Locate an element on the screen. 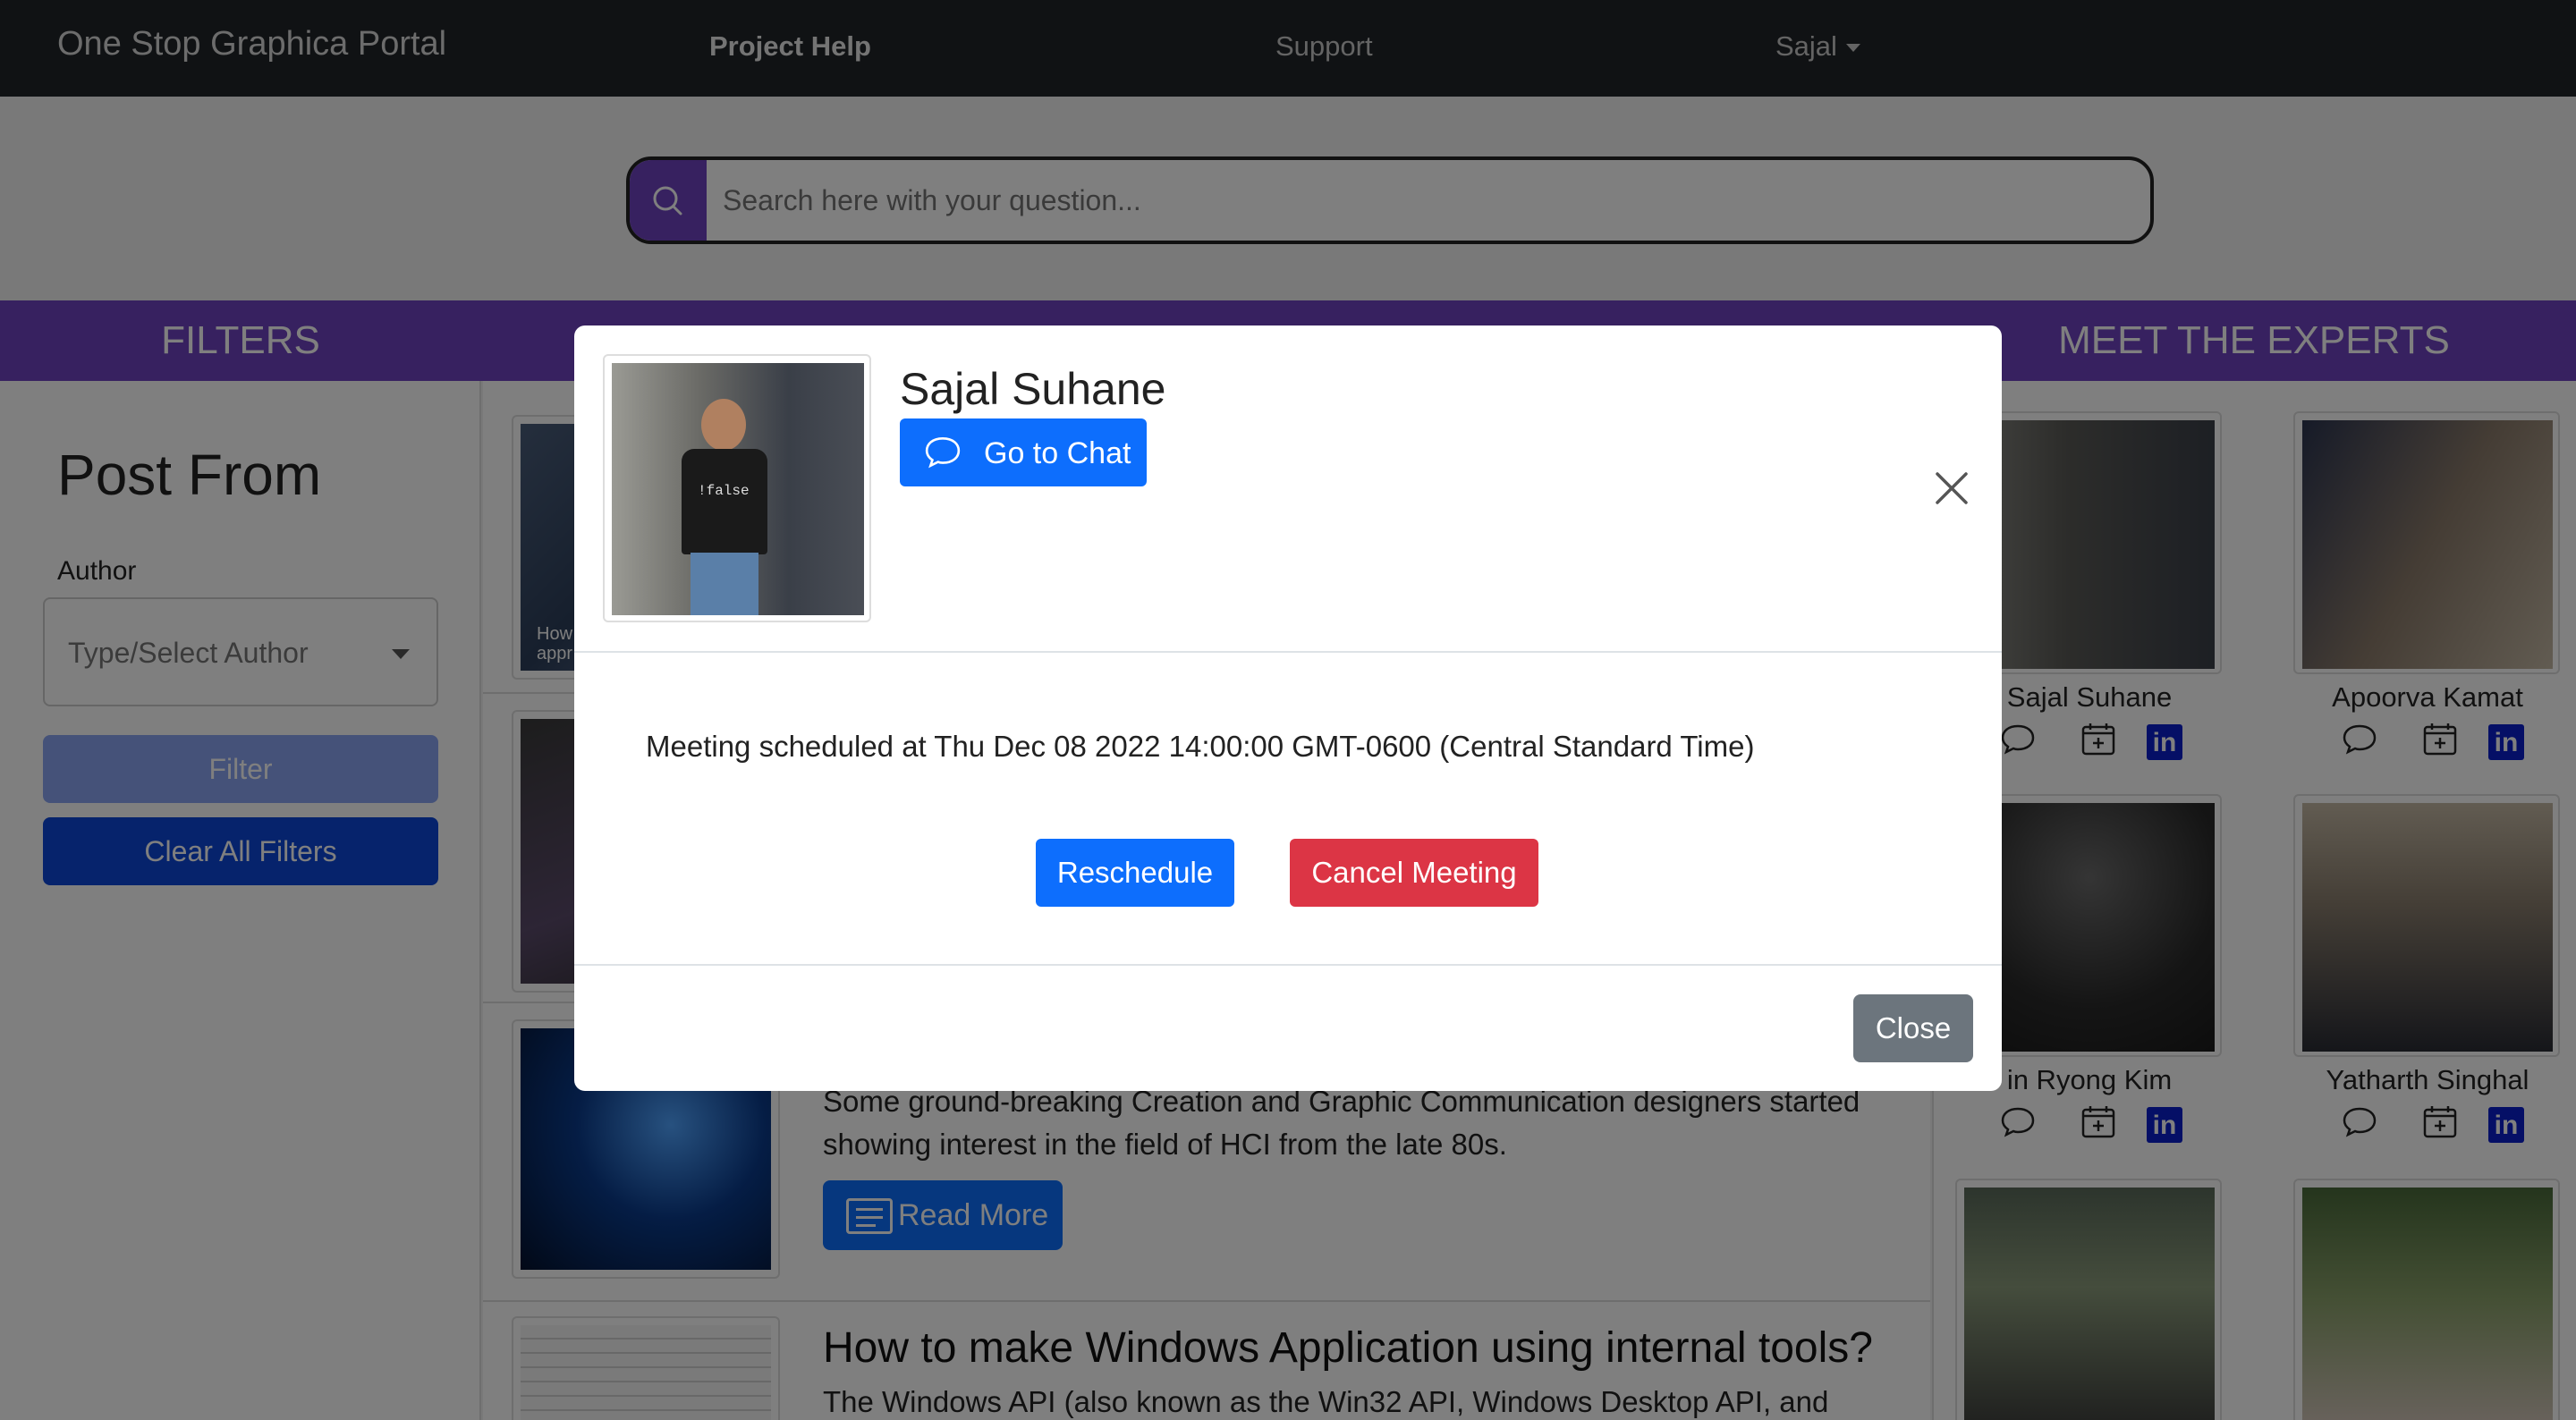 This screenshot has width=2576, height=1420. chat-icon is located at coordinates (943, 453).